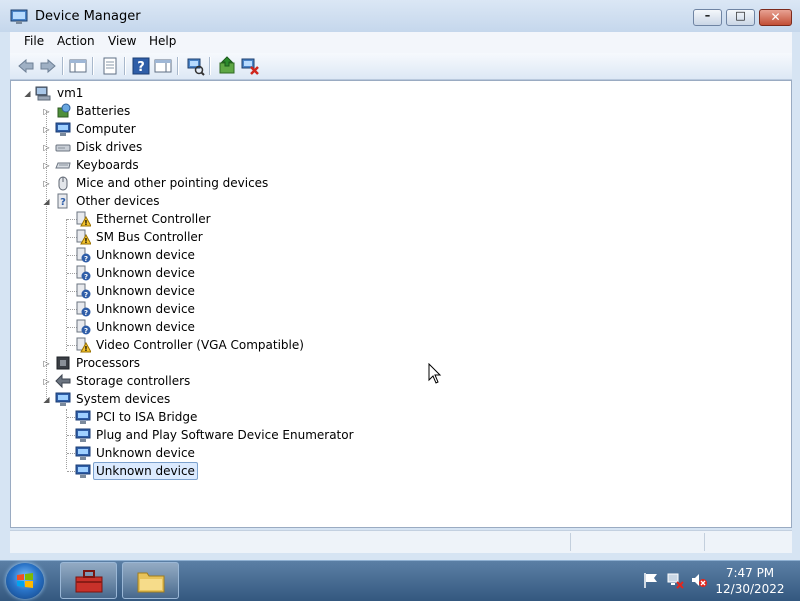  Describe the element at coordinates (161, 93) in the screenshot. I see `tree-root: ◢ vm1` at that location.